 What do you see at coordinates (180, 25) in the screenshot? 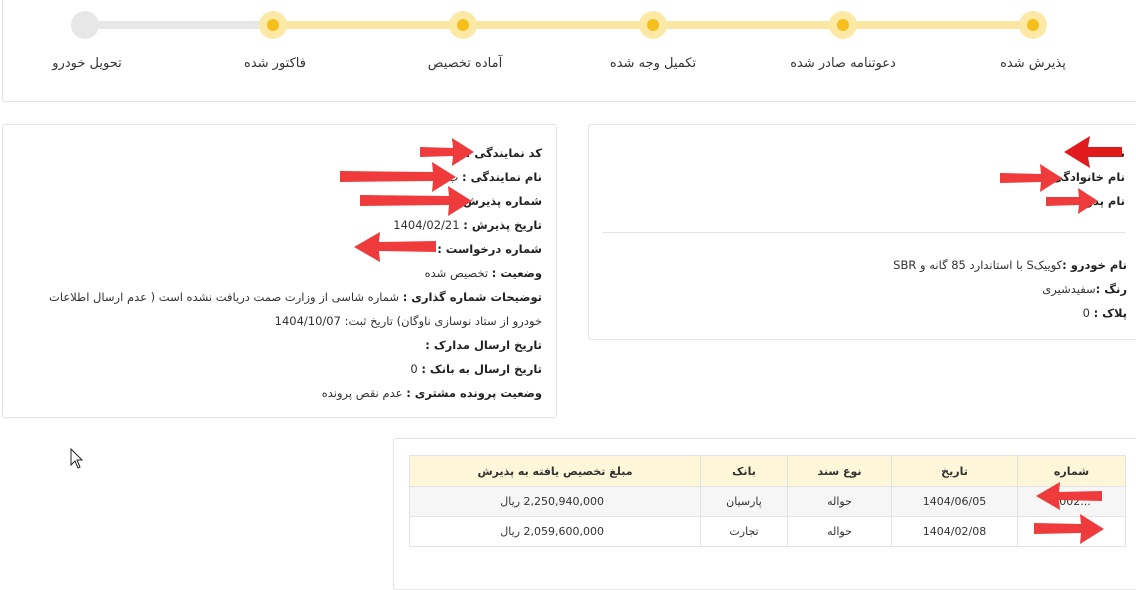
I see `stepper-track-pending` at bounding box center [180, 25].